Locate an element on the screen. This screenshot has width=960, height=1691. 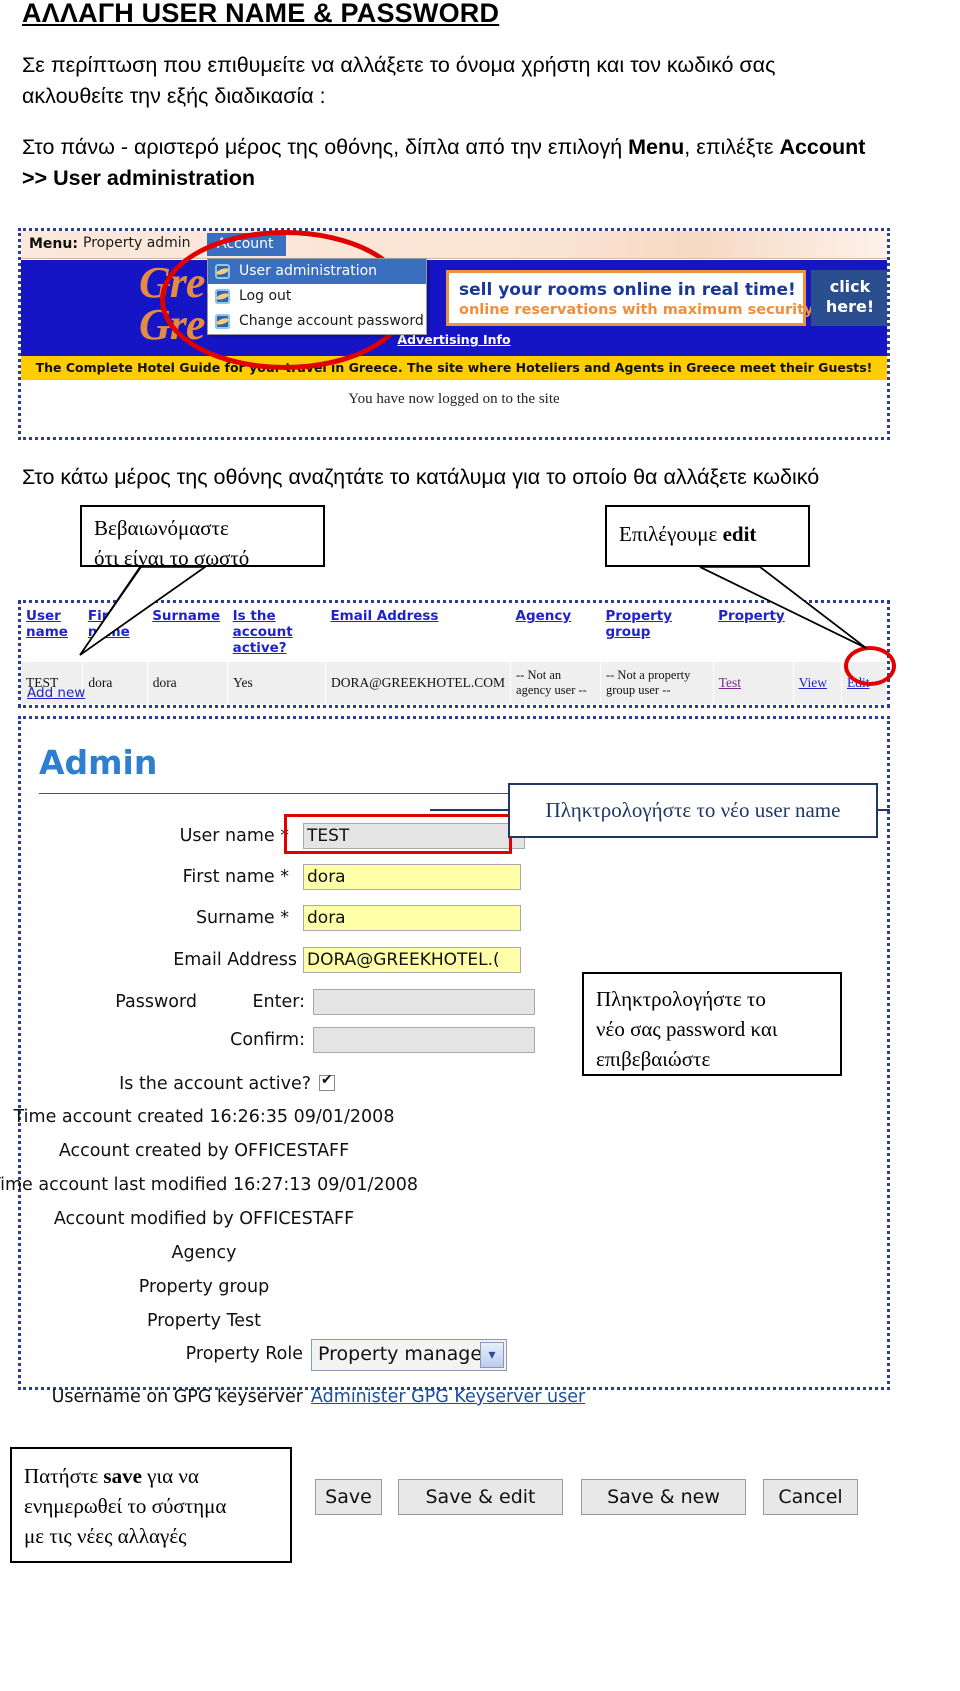
column-edit is located at coordinates (864, 632).